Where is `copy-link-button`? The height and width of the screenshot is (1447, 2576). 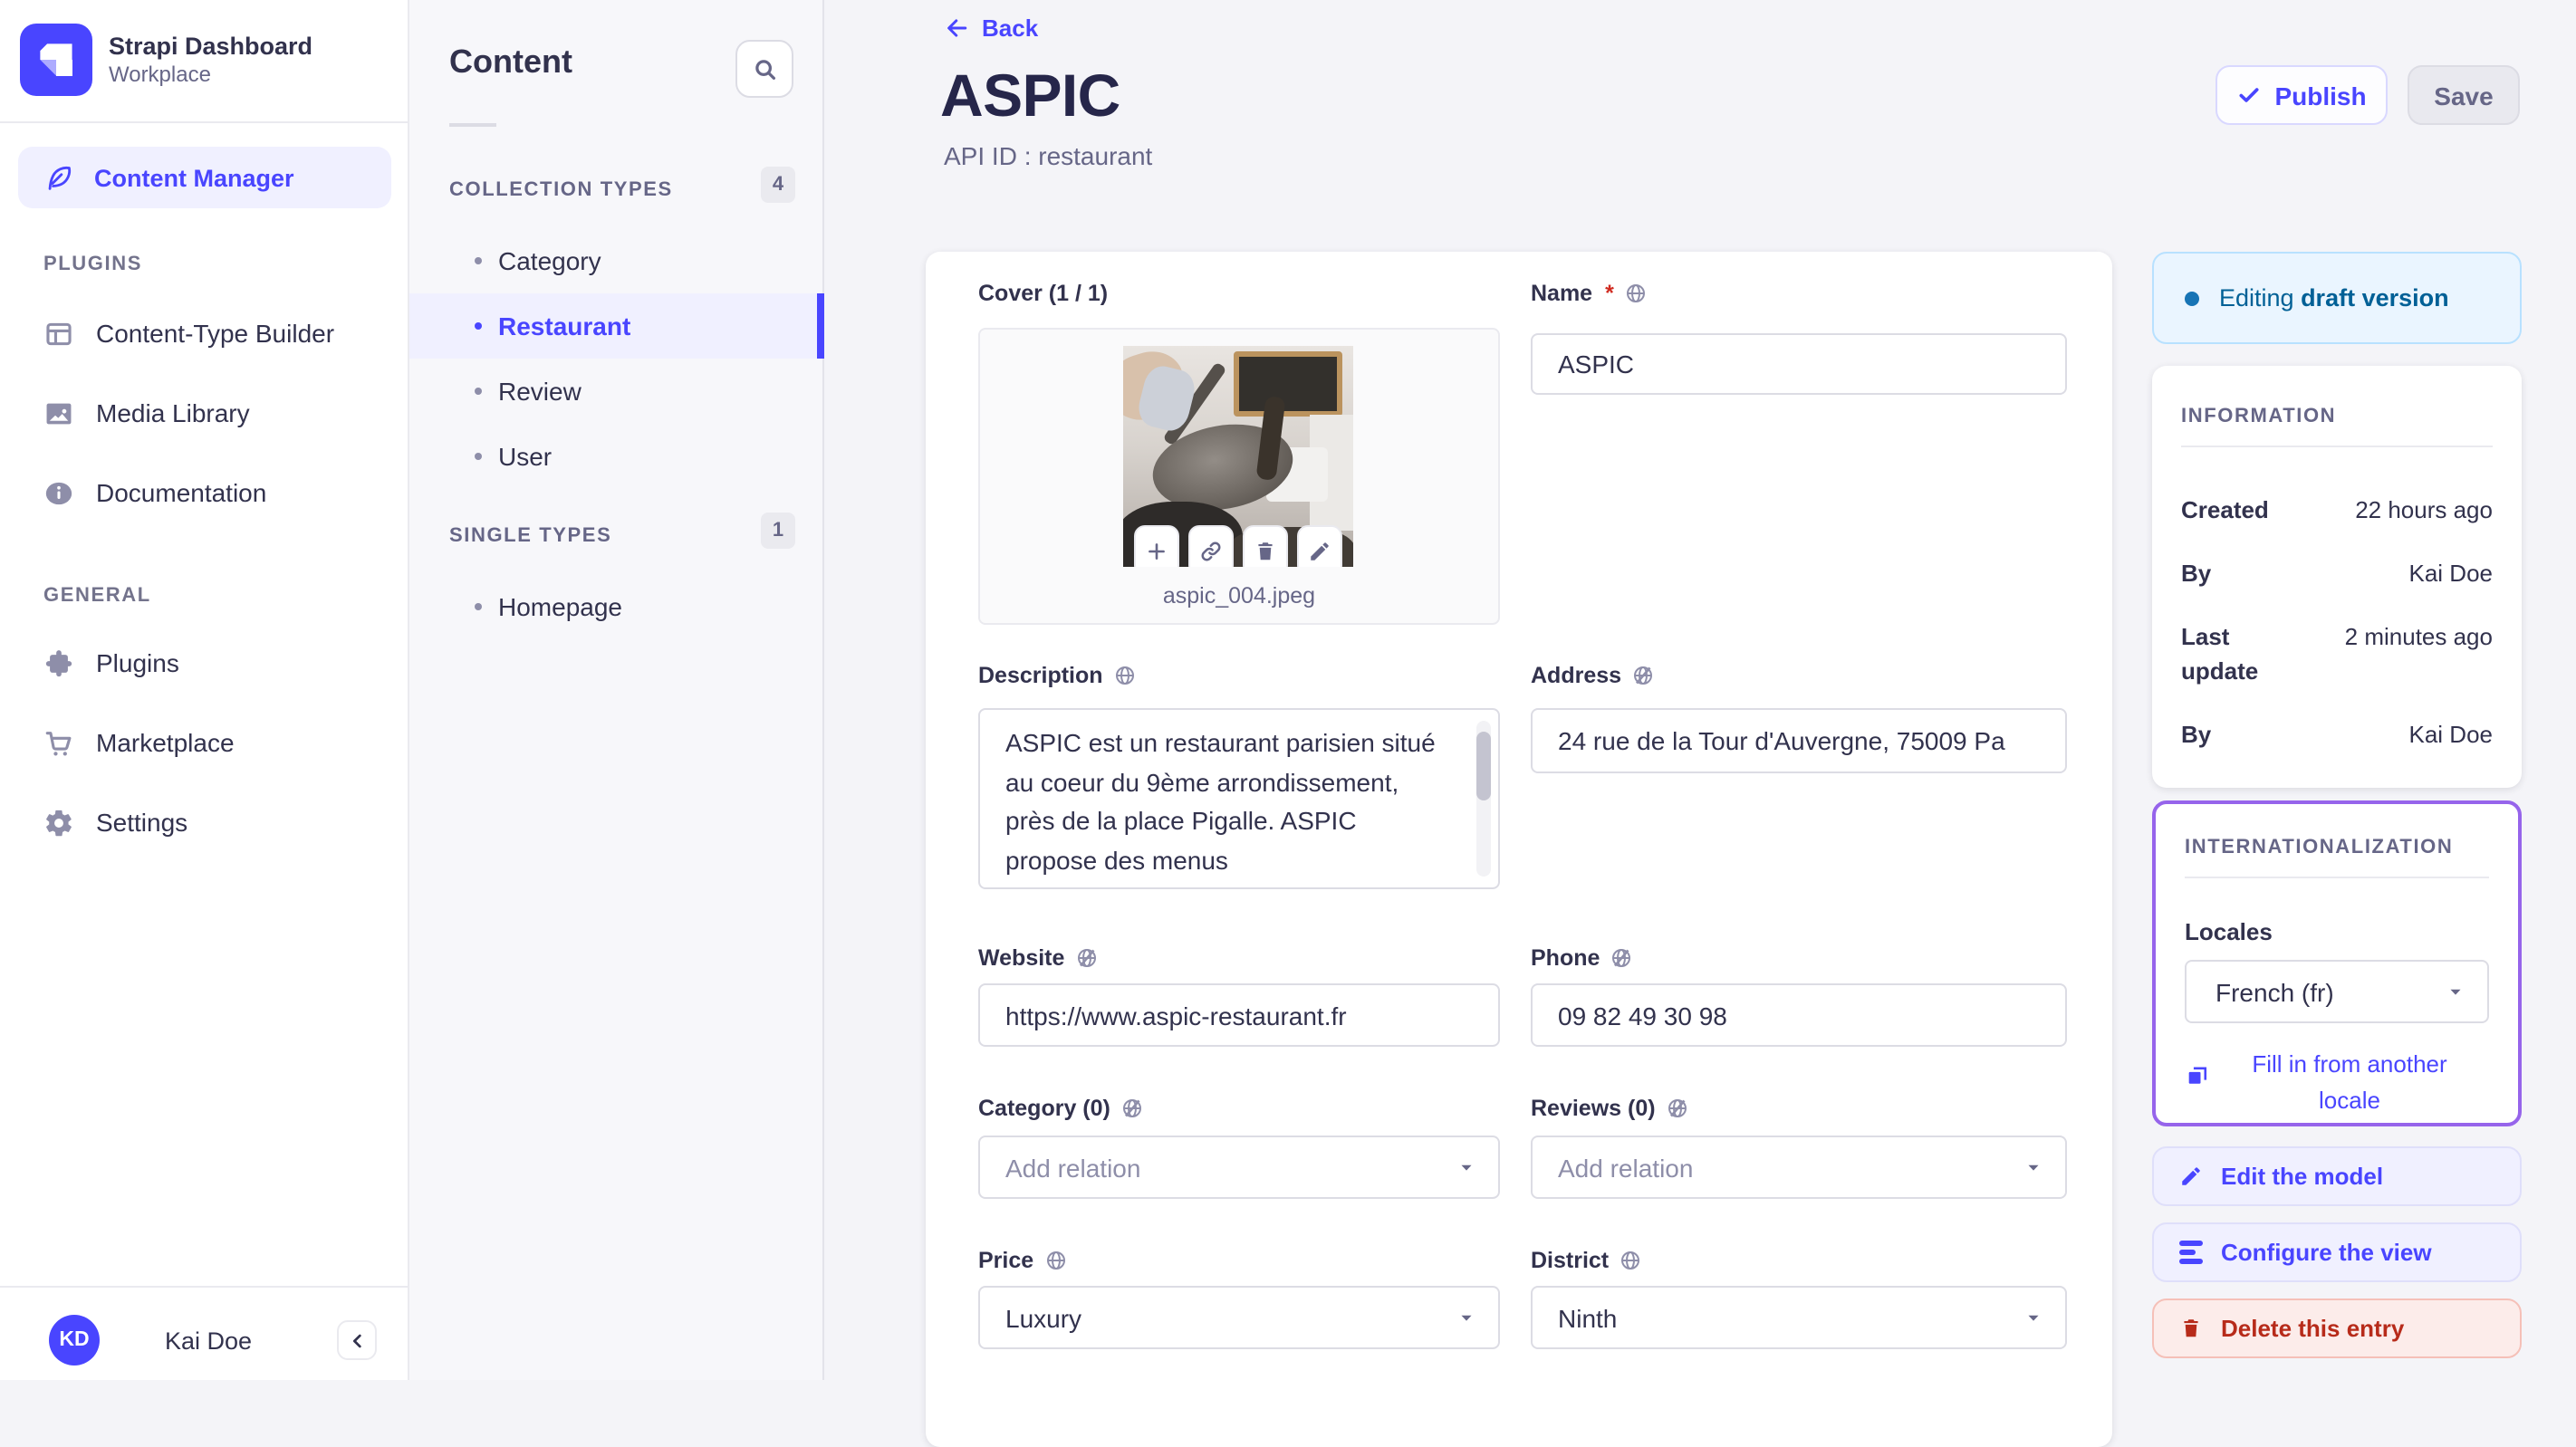 copy-link-button is located at coordinates (1211, 546).